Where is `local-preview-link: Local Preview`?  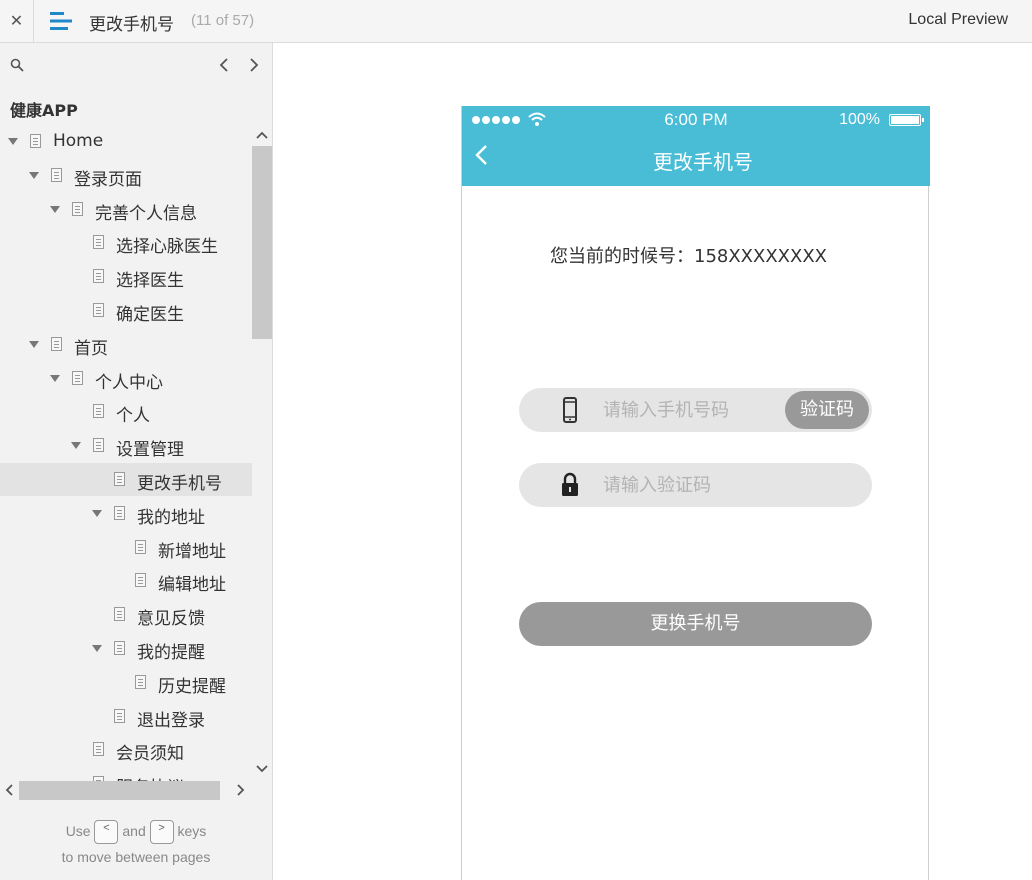
local-preview-link: Local Preview is located at coordinates (958, 20).